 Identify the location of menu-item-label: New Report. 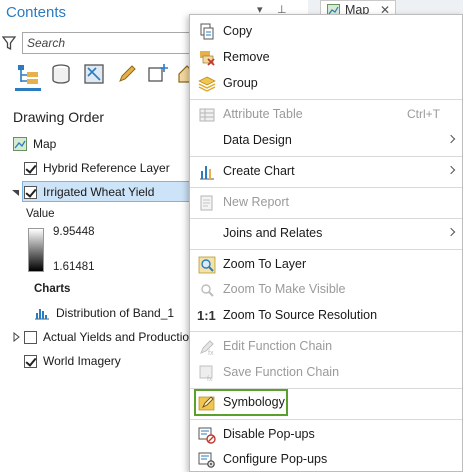
(256, 202).